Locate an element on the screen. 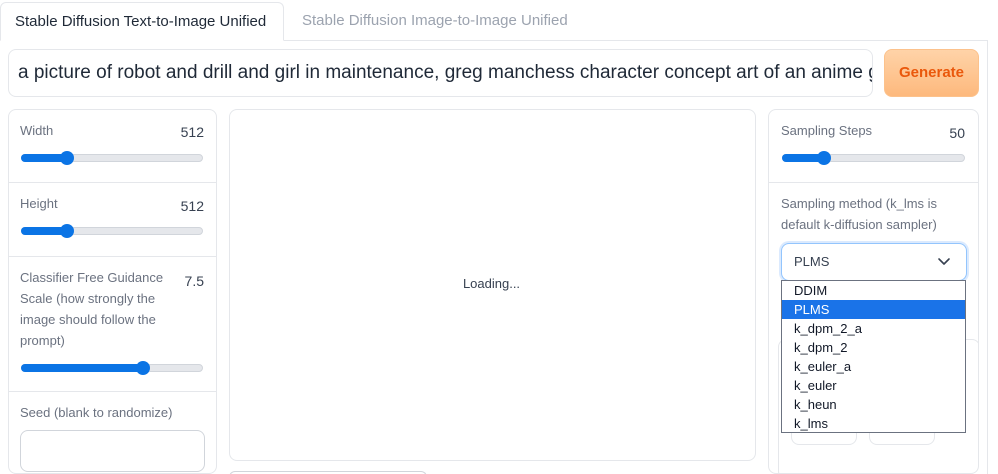 Image resolution: width=998 pixels, height=474 pixels. sampling-method-selected: PLMS is located at coordinates (812, 261).